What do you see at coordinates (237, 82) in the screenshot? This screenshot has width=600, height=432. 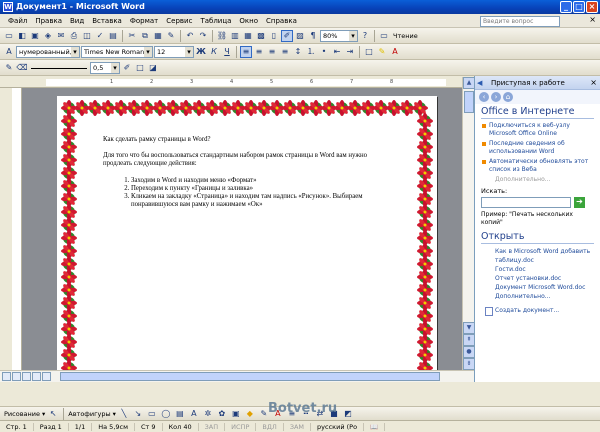 I see `horizontal-ruler: 1 2 3 4 5 6 7 8` at bounding box center [237, 82].